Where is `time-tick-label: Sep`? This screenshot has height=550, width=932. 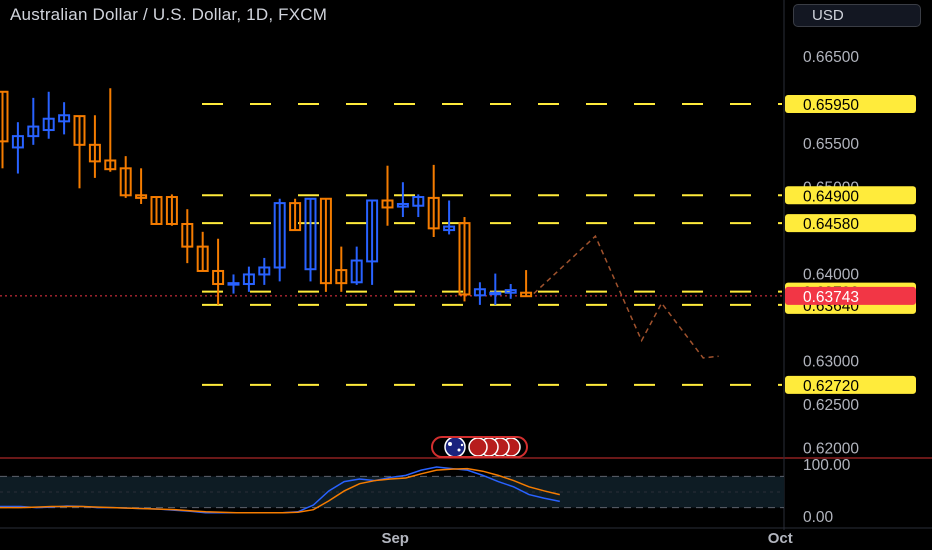
time-tick-label: Sep is located at coordinates (395, 538).